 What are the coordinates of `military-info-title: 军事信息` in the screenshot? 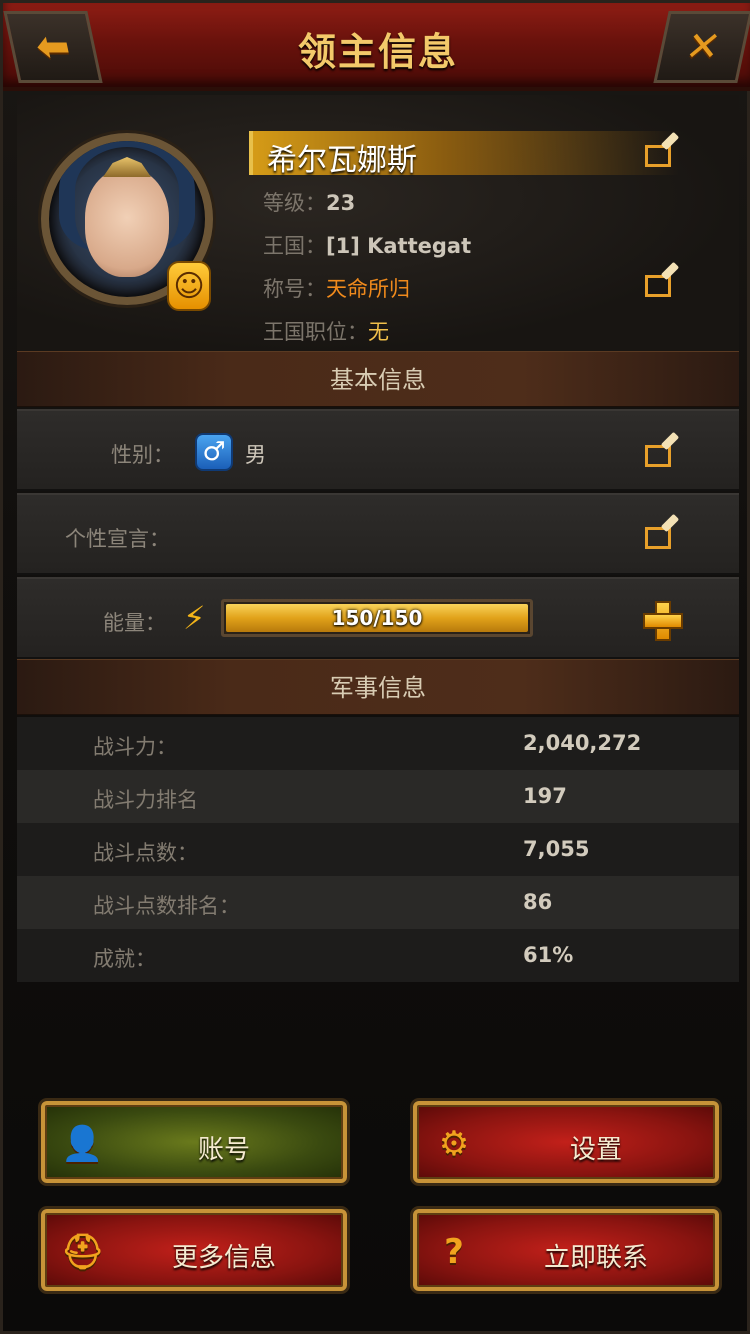 It's located at (378, 688).